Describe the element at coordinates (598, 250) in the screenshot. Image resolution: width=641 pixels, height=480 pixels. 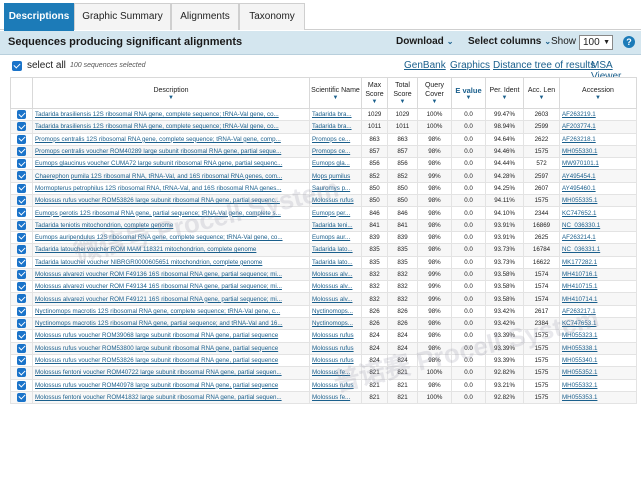
I see `accession-link: NC_036331.1` at that location.